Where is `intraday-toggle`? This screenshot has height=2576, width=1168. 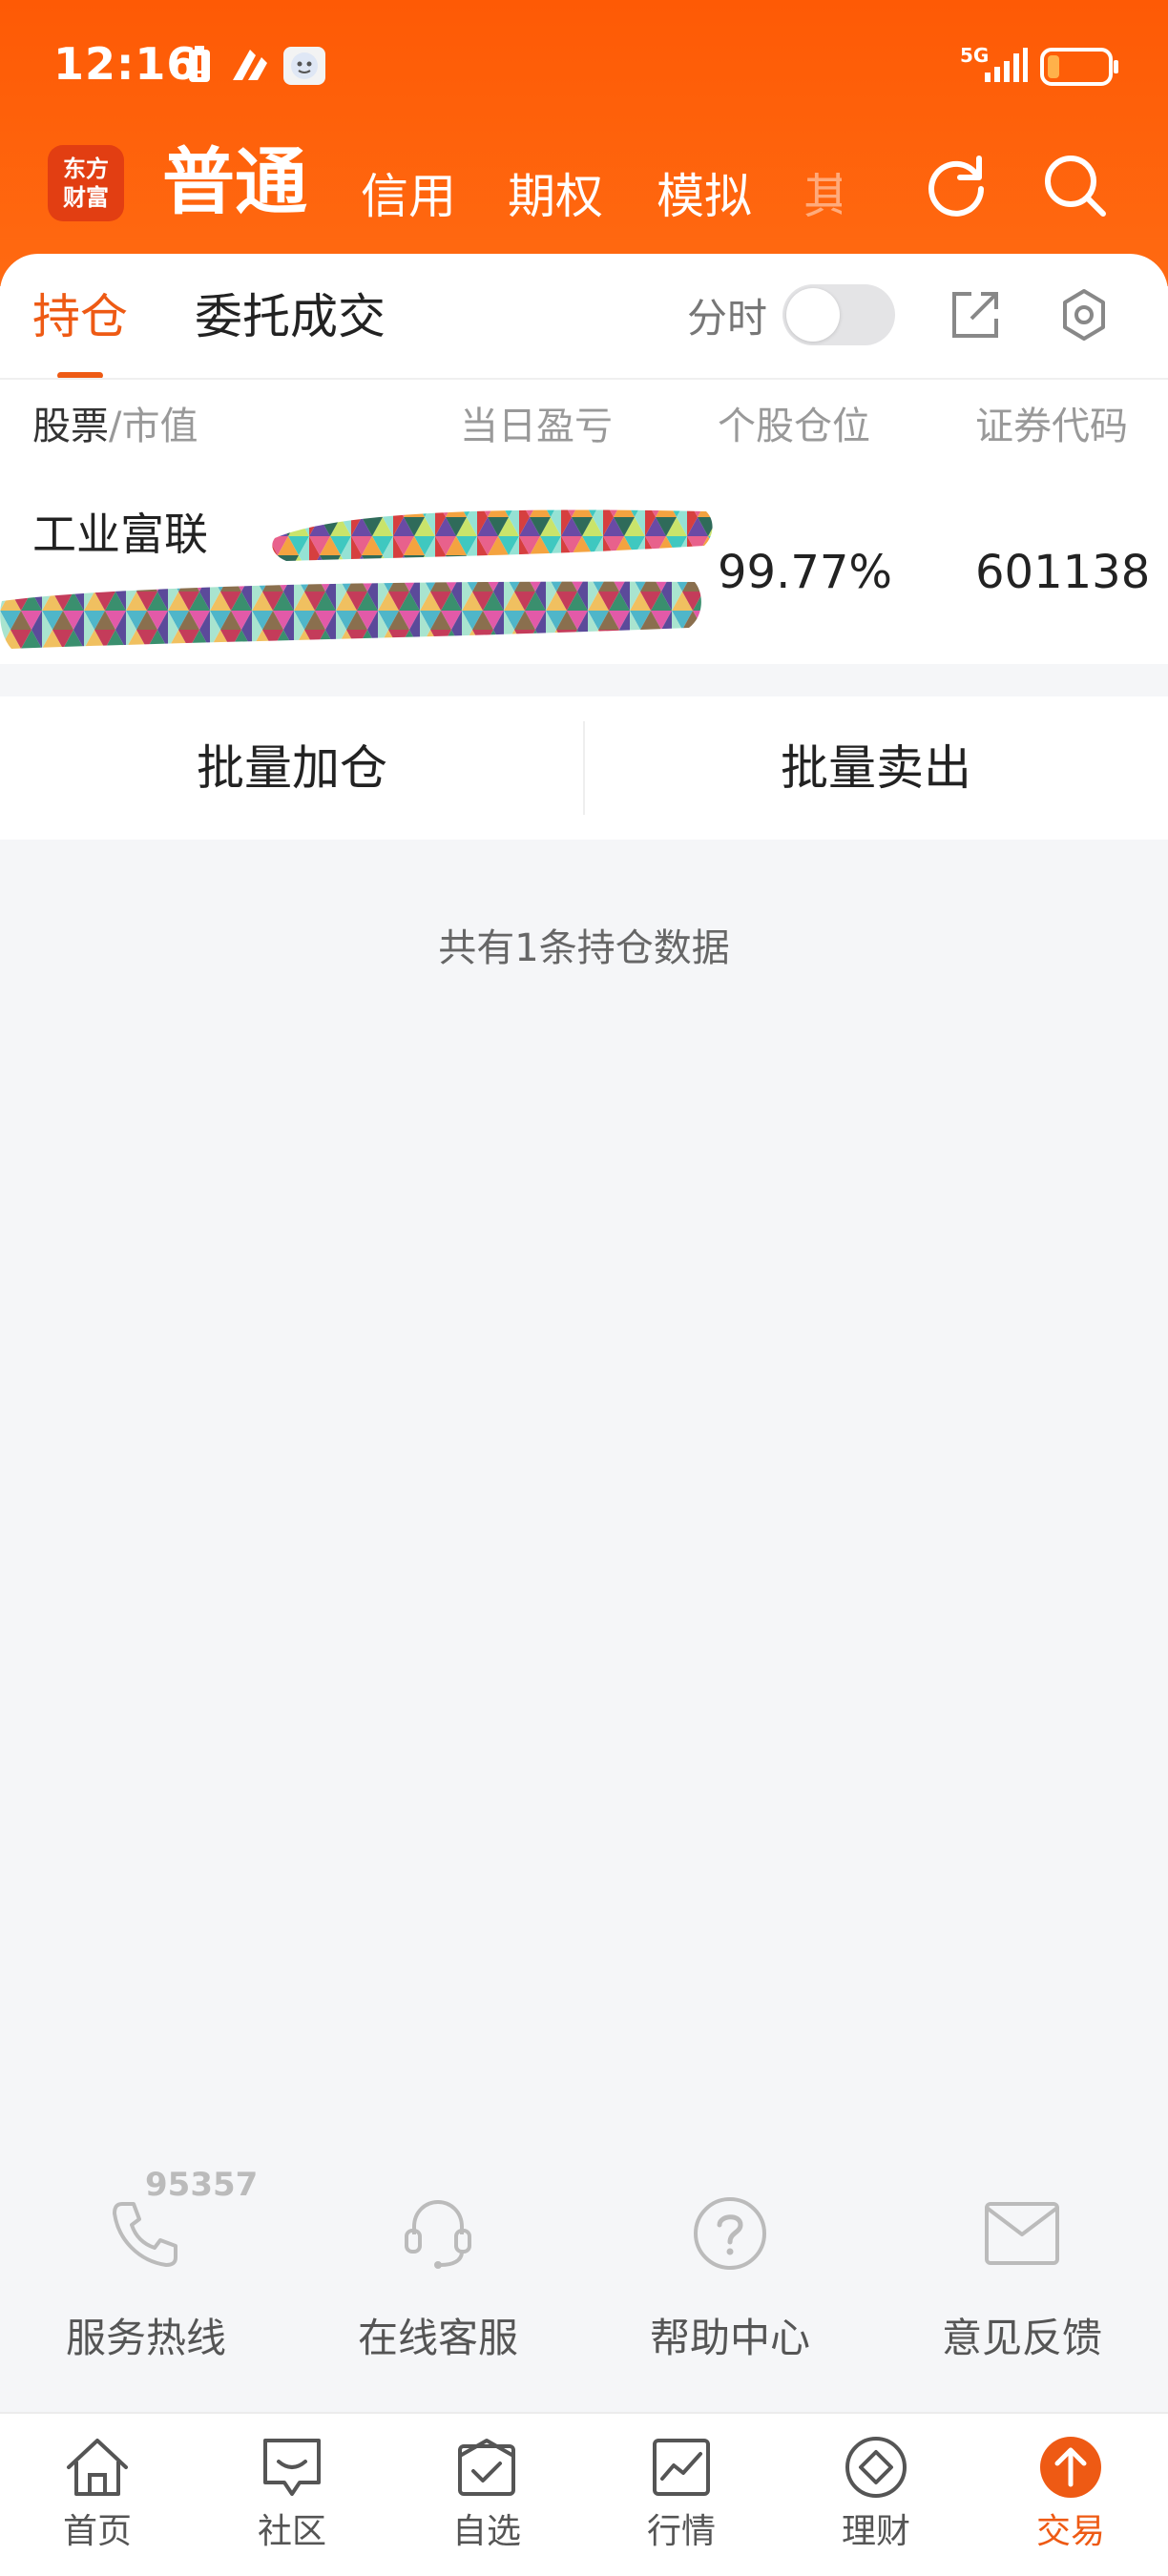
intraday-toggle is located at coordinates (839, 314).